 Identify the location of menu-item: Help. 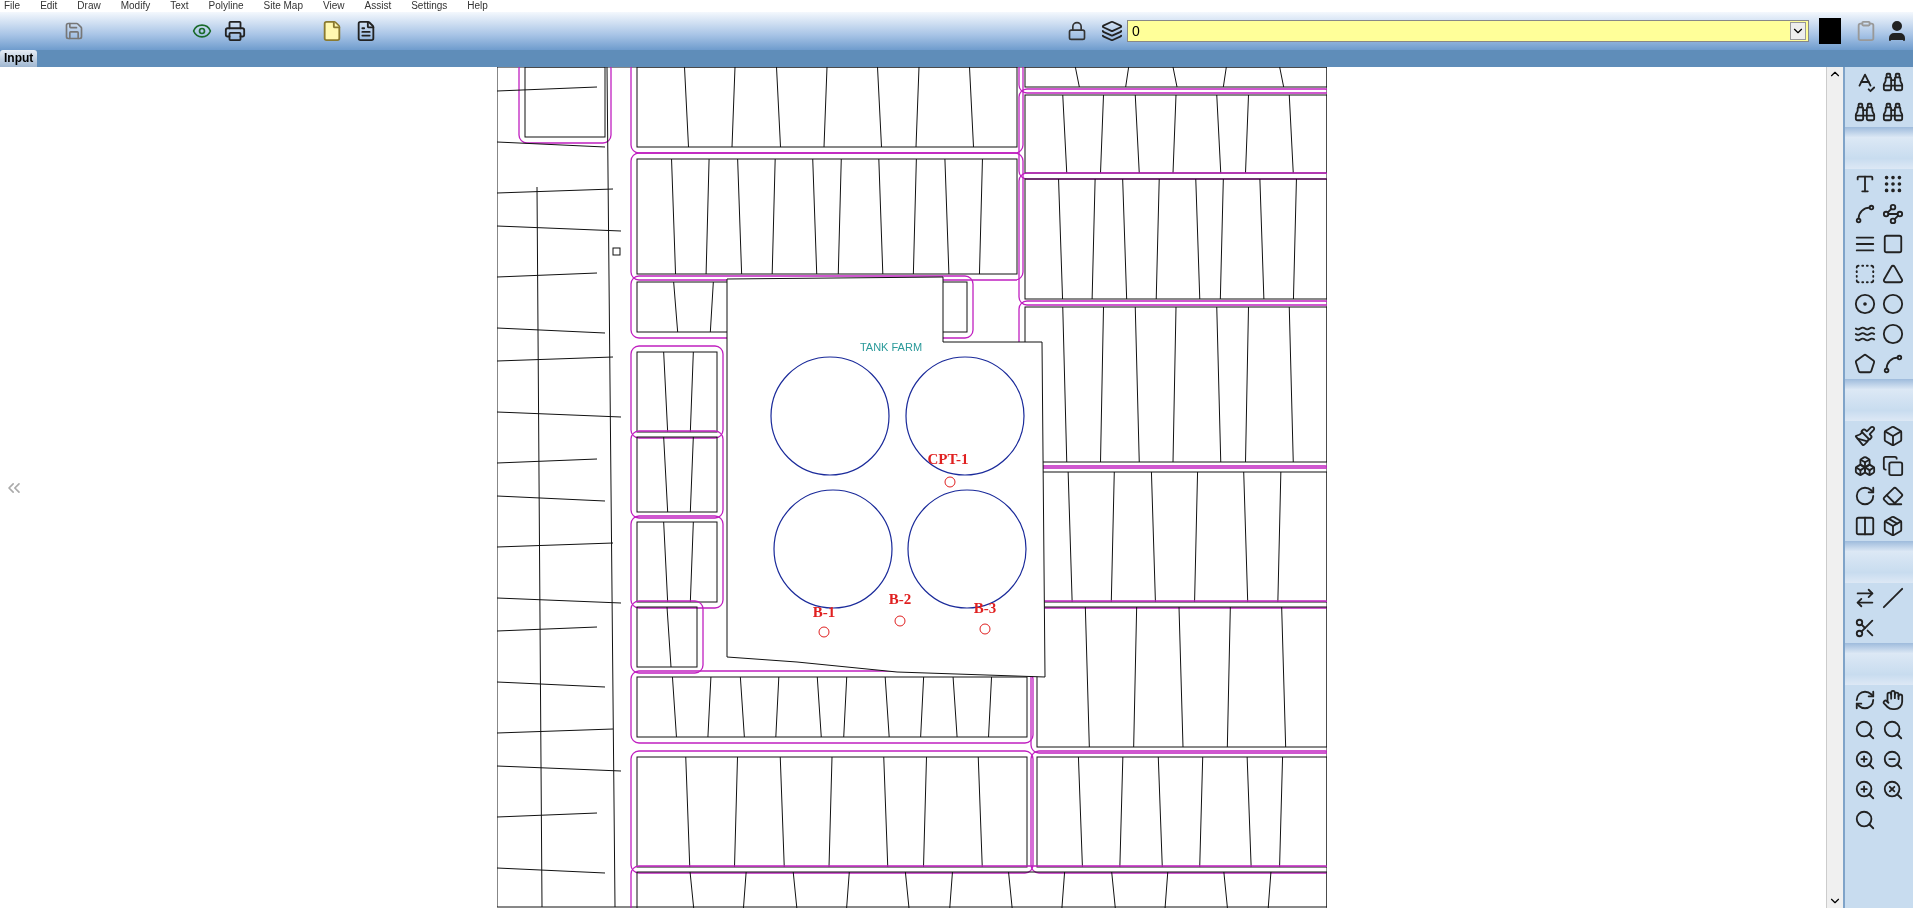
(477, 6).